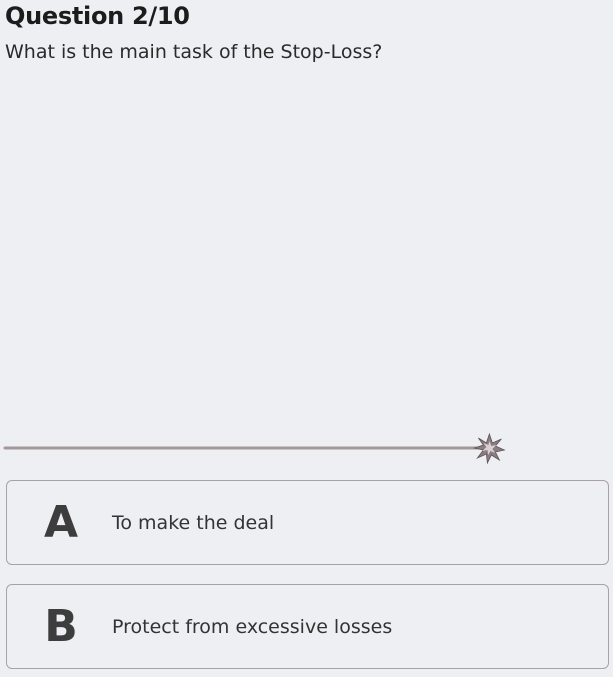  Describe the element at coordinates (307, 522) in the screenshot. I see `answer-option-a: A To make the deal` at that location.